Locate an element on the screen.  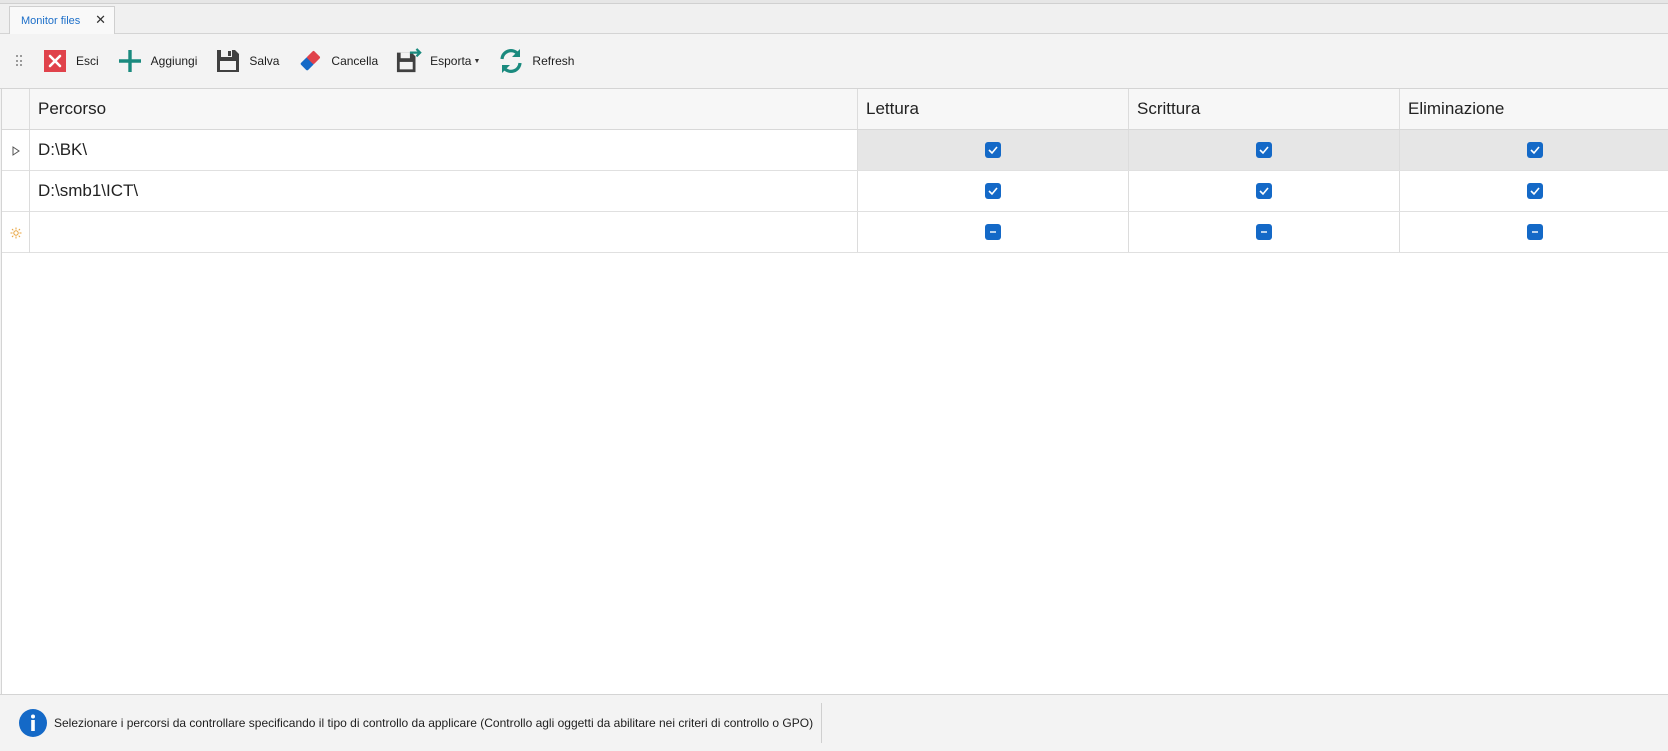
row-indicator-cell is located at coordinates (16, 191).